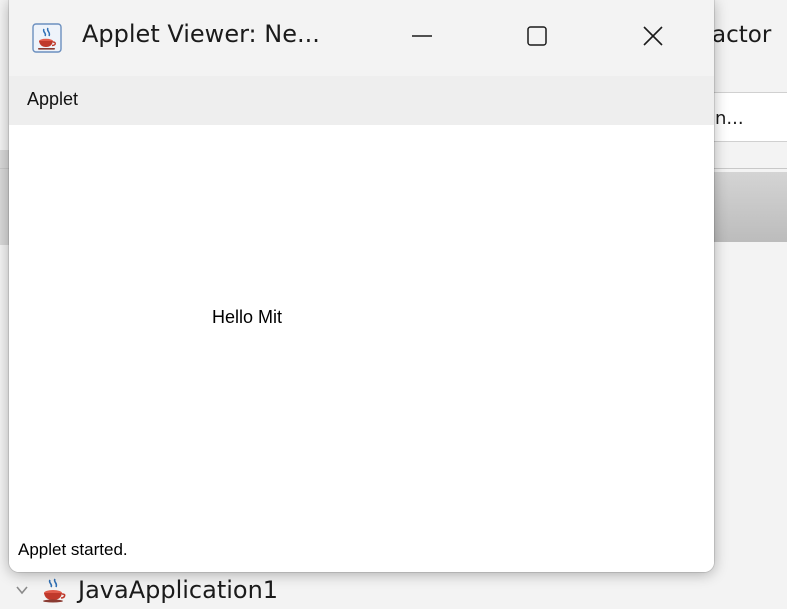 This screenshot has width=787, height=609. Describe the element at coordinates (52, 99) in the screenshot. I see `menu-item-applet: Applet` at that location.